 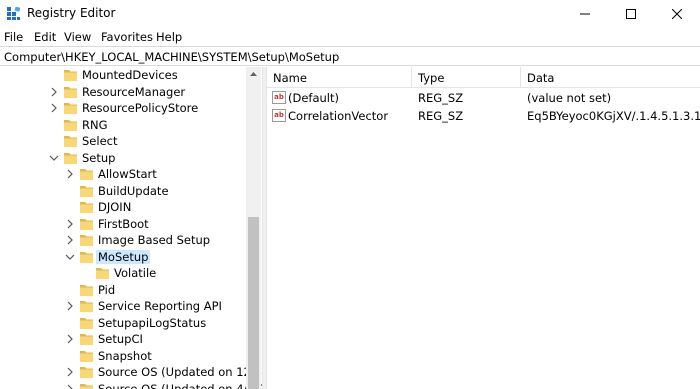 What do you see at coordinates (122, 290) in the screenshot?
I see `tree-item: Pid` at bounding box center [122, 290].